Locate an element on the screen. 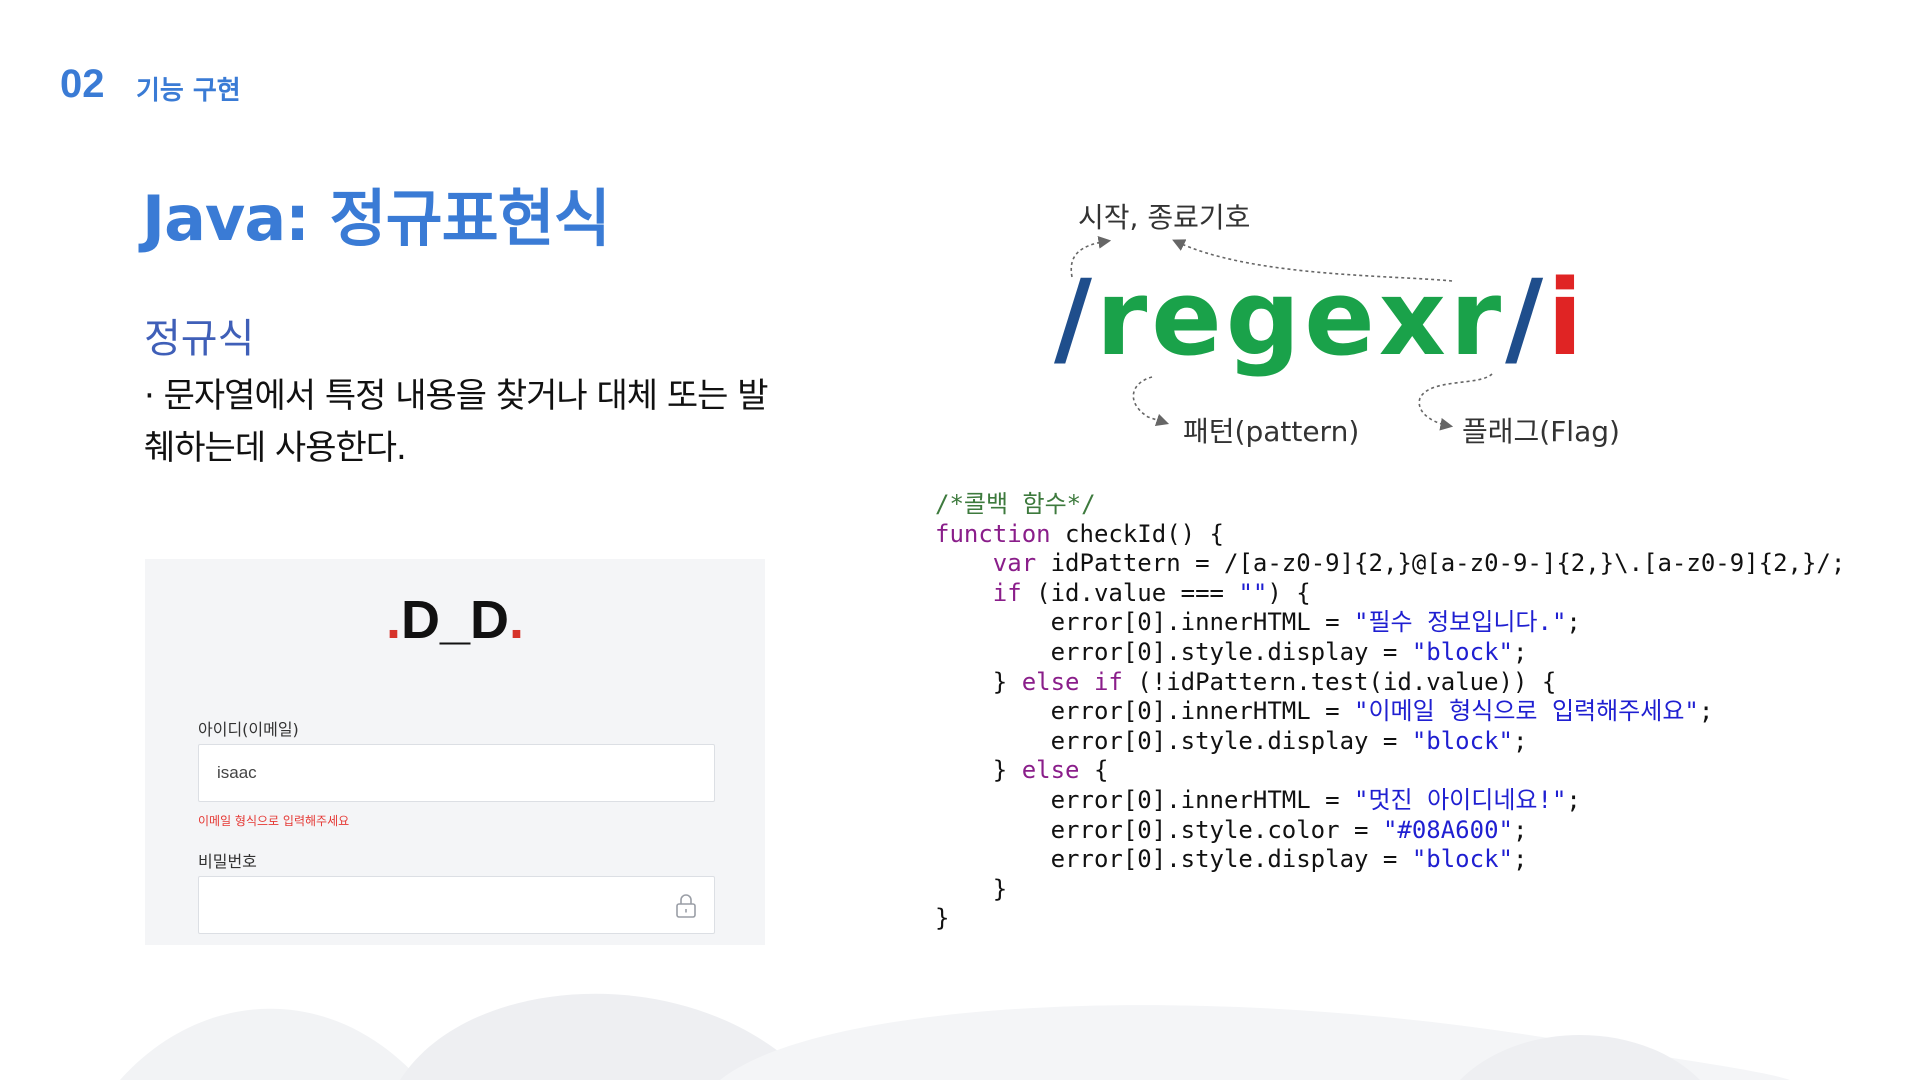 This screenshot has height=1080, width=1920. code-line: if (id.value === "") { is located at coordinates (1390, 594).